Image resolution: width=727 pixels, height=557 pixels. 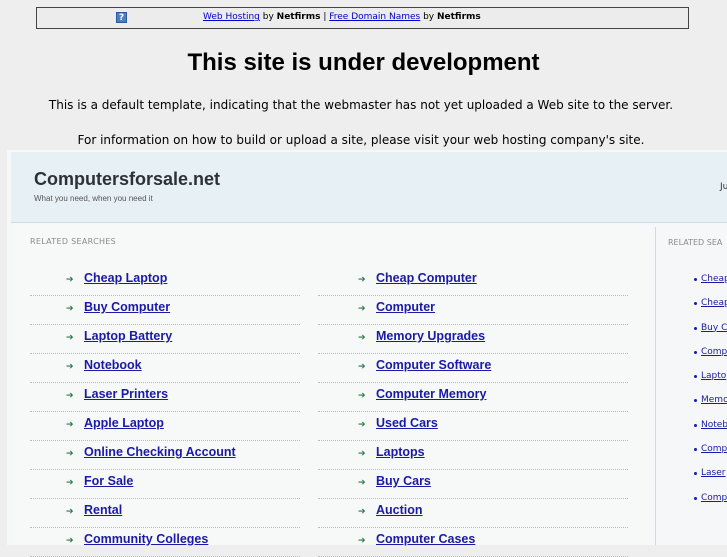 What do you see at coordinates (403, 481) in the screenshot?
I see `related-search-link: Buy Cars` at bounding box center [403, 481].